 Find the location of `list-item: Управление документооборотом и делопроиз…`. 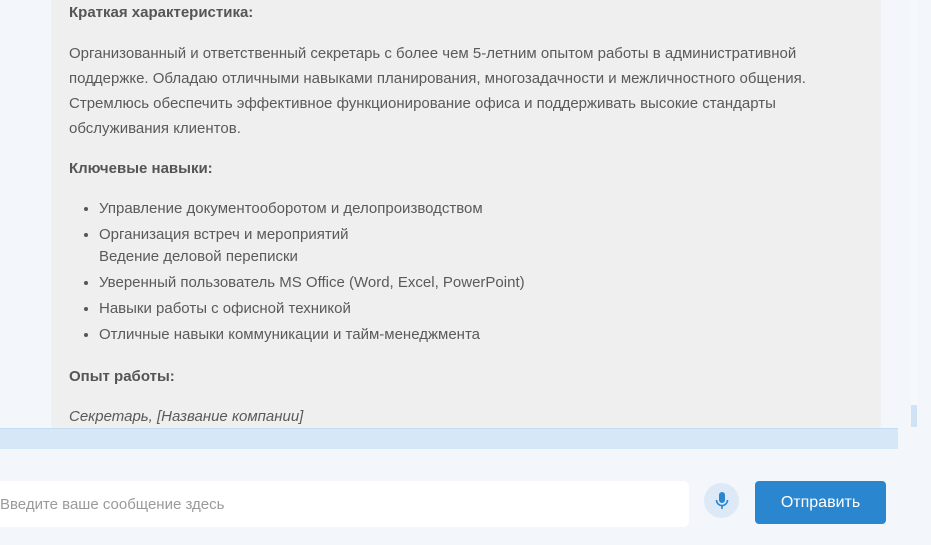

list-item: Управление документооборотом и делопроиз… is located at coordinates (312, 209).